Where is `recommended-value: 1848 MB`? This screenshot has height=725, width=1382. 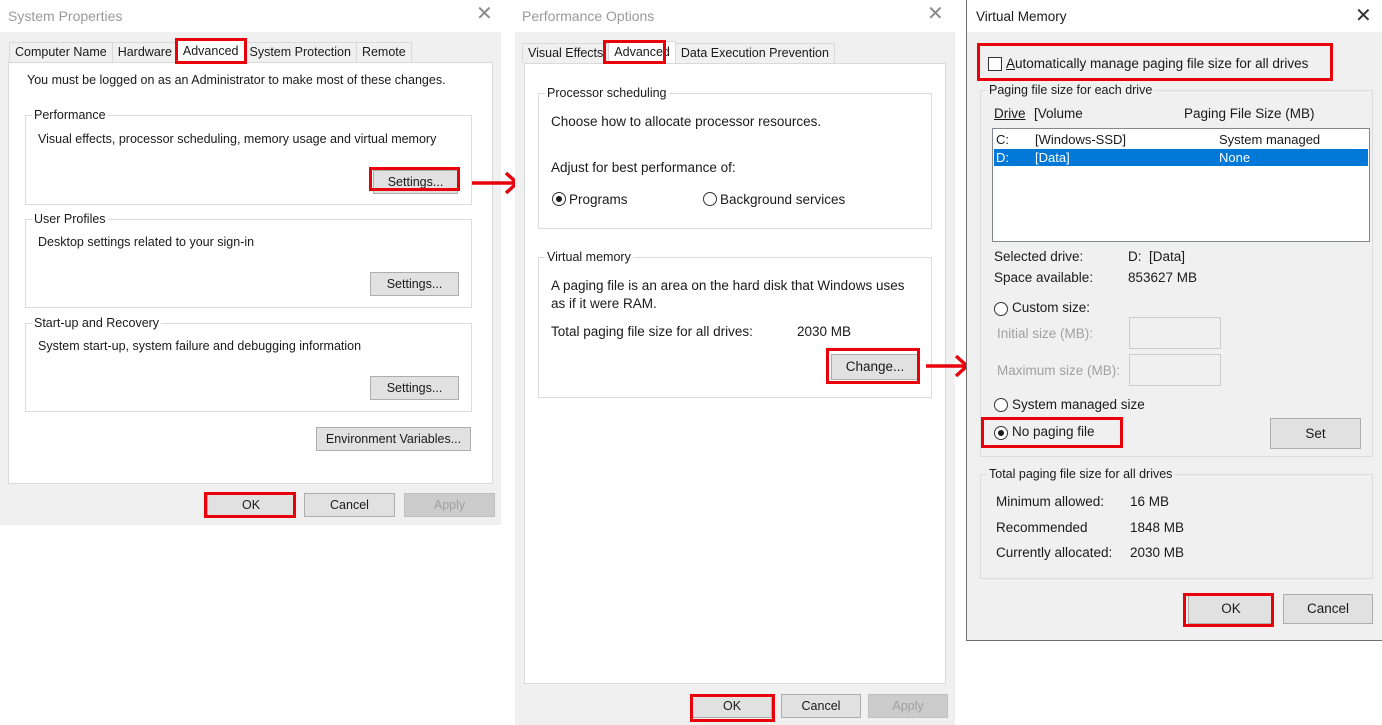
recommended-value: 1848 MB is located at coordinates (1157, 527).